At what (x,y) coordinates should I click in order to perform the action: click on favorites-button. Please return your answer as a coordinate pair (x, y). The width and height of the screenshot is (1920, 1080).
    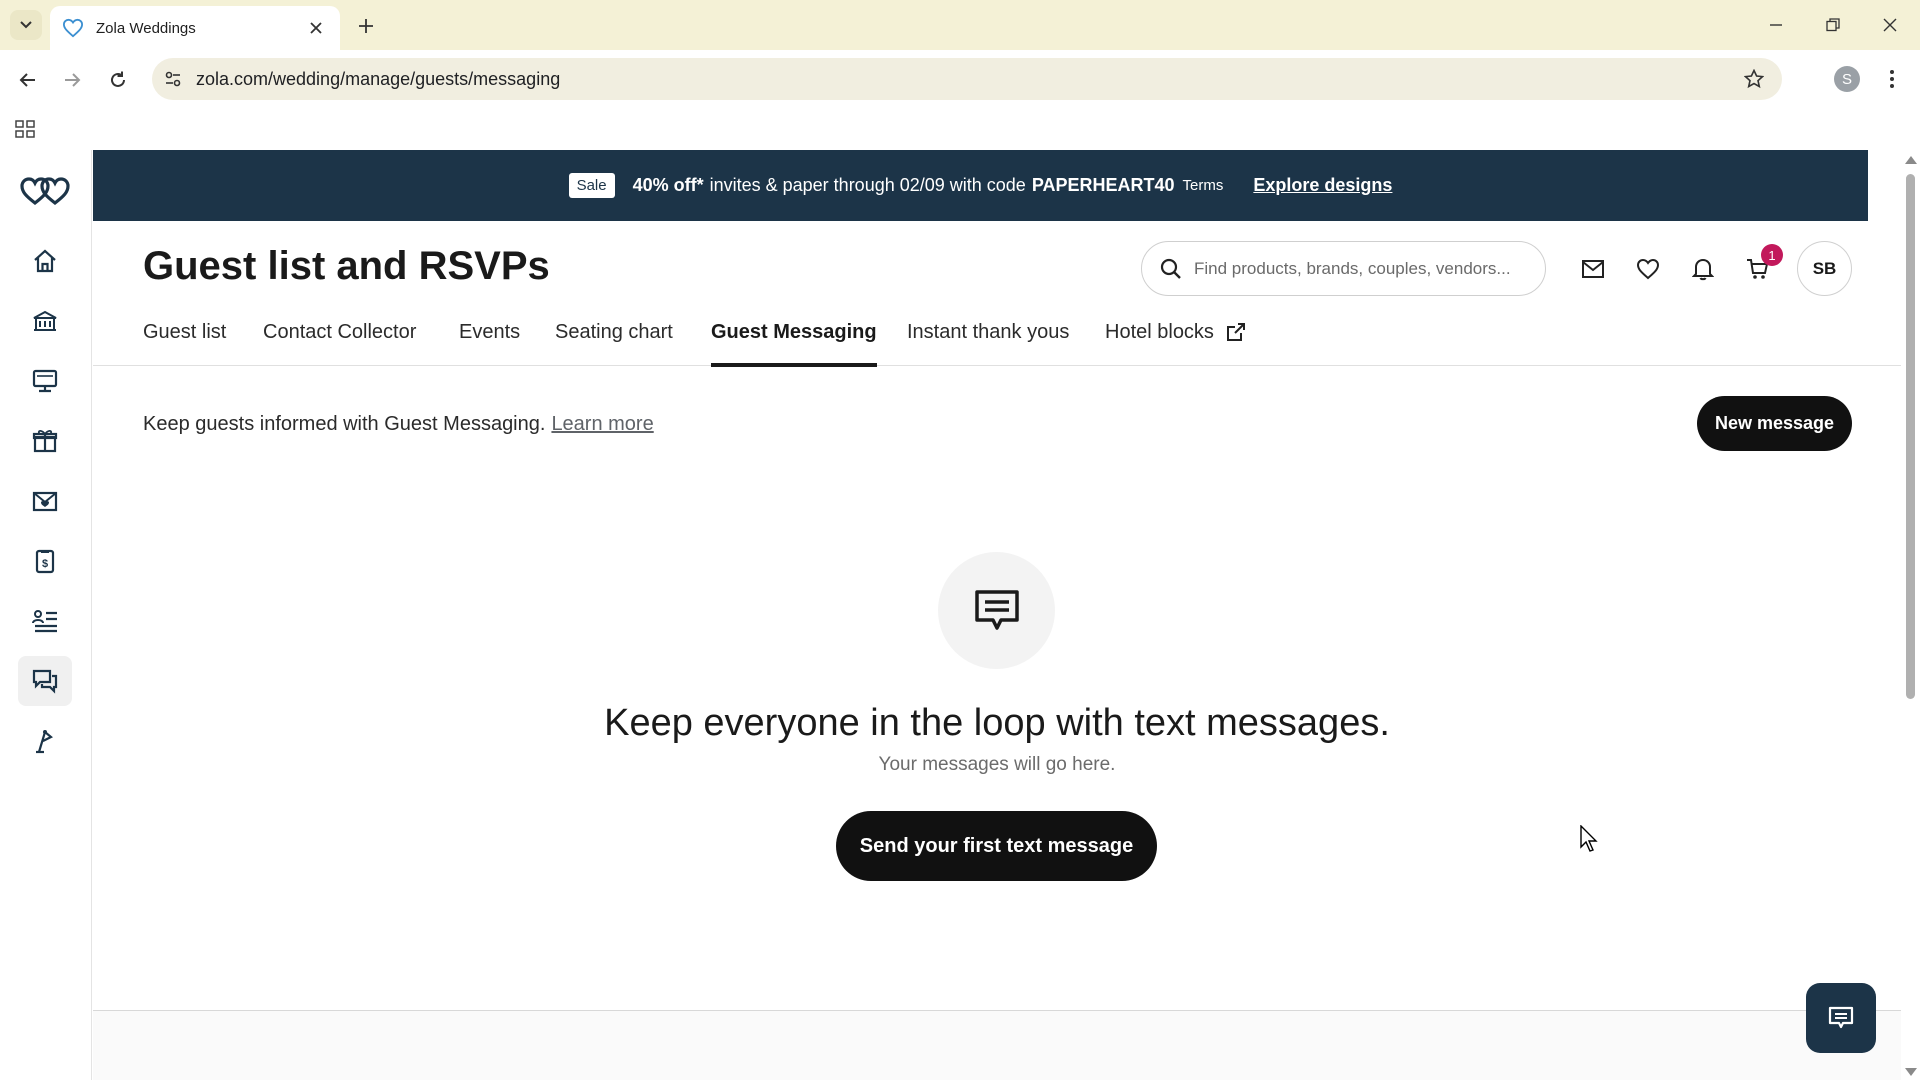
    Looking at the image, I should click on (1648, 269).